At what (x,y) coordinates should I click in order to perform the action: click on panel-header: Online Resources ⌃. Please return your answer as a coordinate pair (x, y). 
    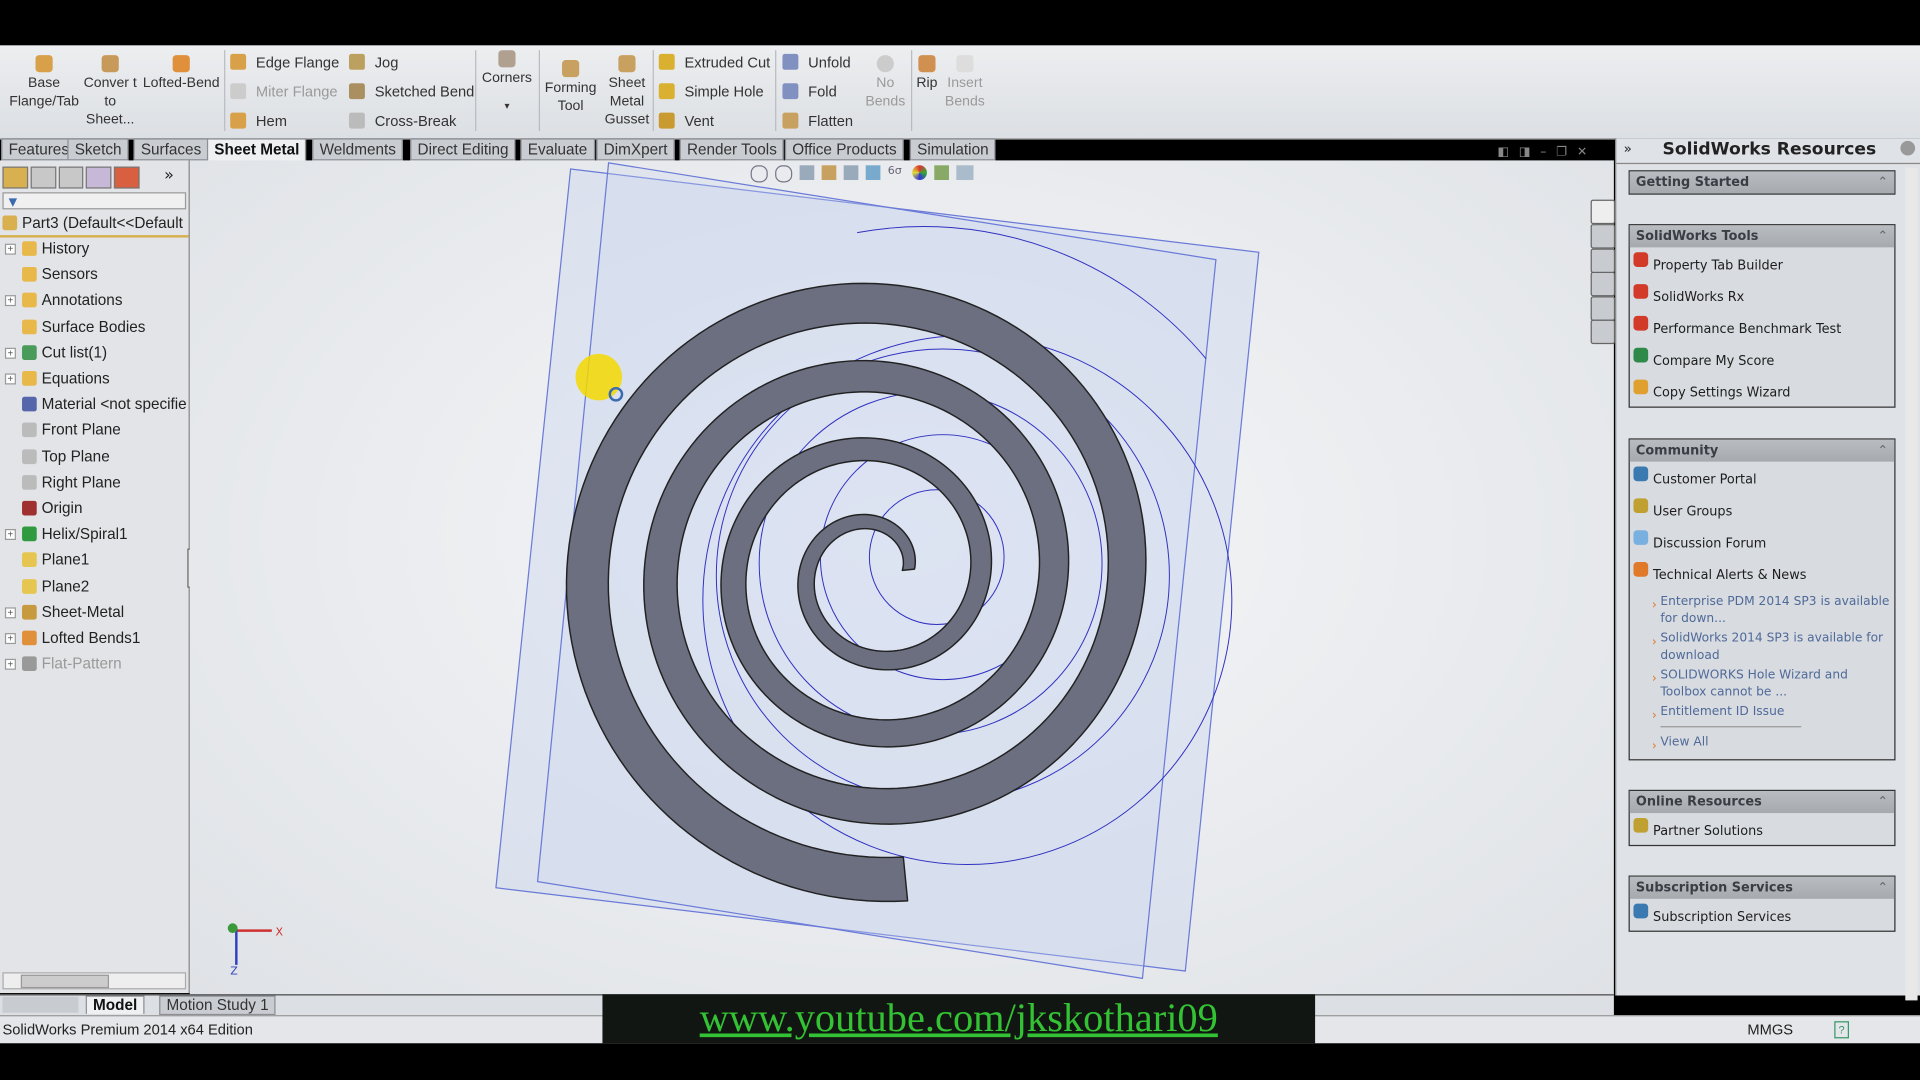
    Looking at the image, I should click on (1762, 802).